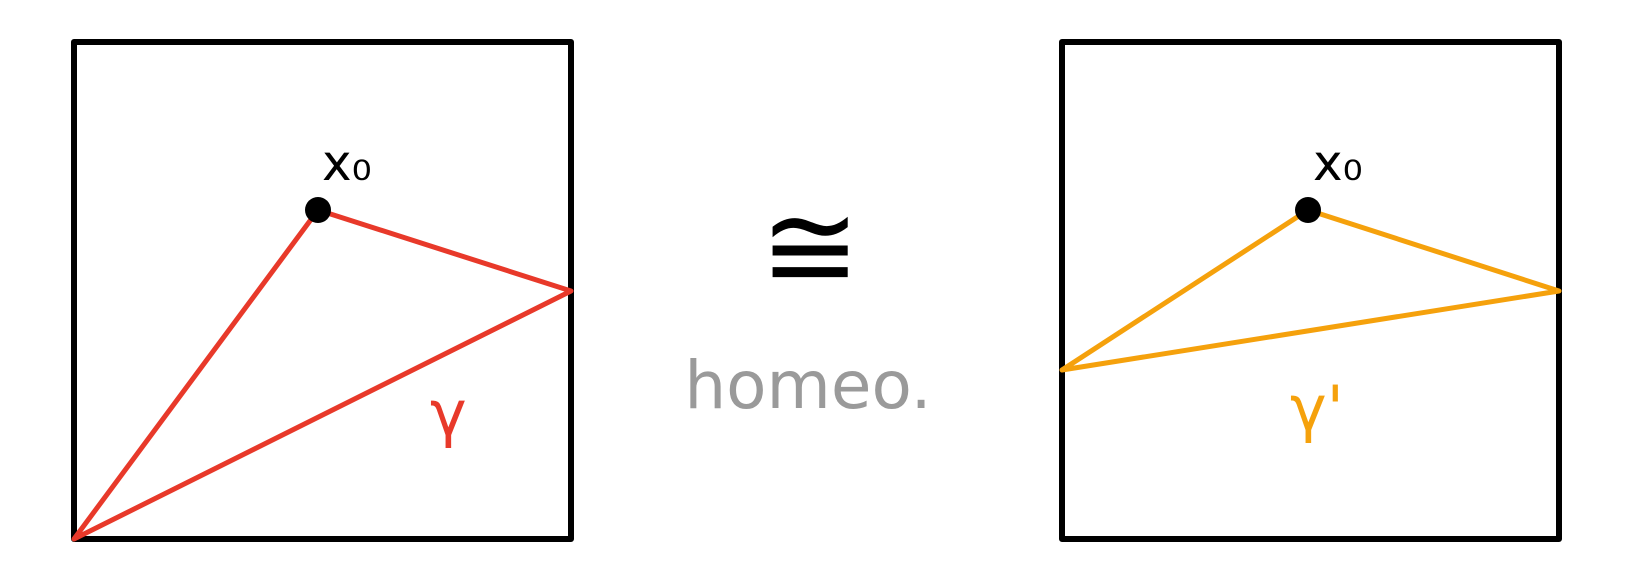  What do you see at coordinates (318, 210) in the screenshot?
I see `left-basepoint-dot` at bounding box center [318, 210].